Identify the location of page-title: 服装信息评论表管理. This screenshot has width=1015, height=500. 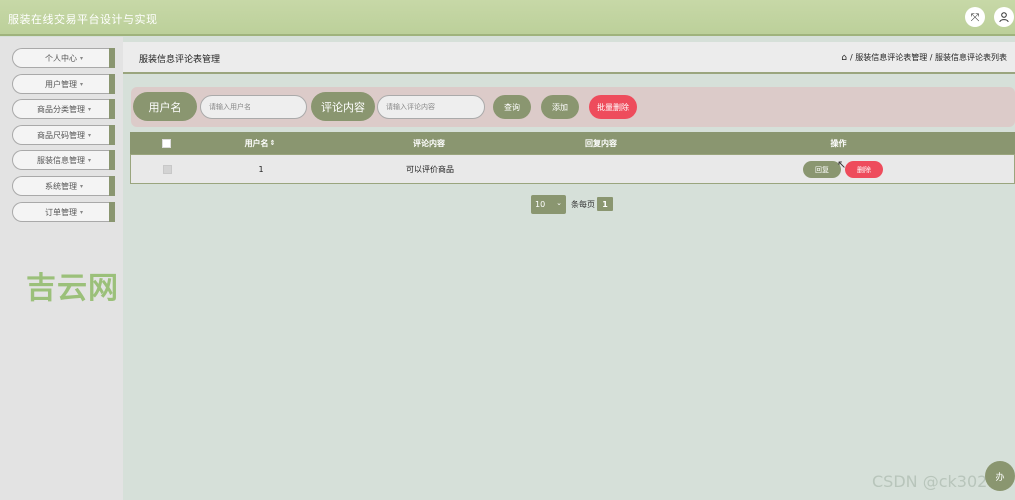
(180, 60).